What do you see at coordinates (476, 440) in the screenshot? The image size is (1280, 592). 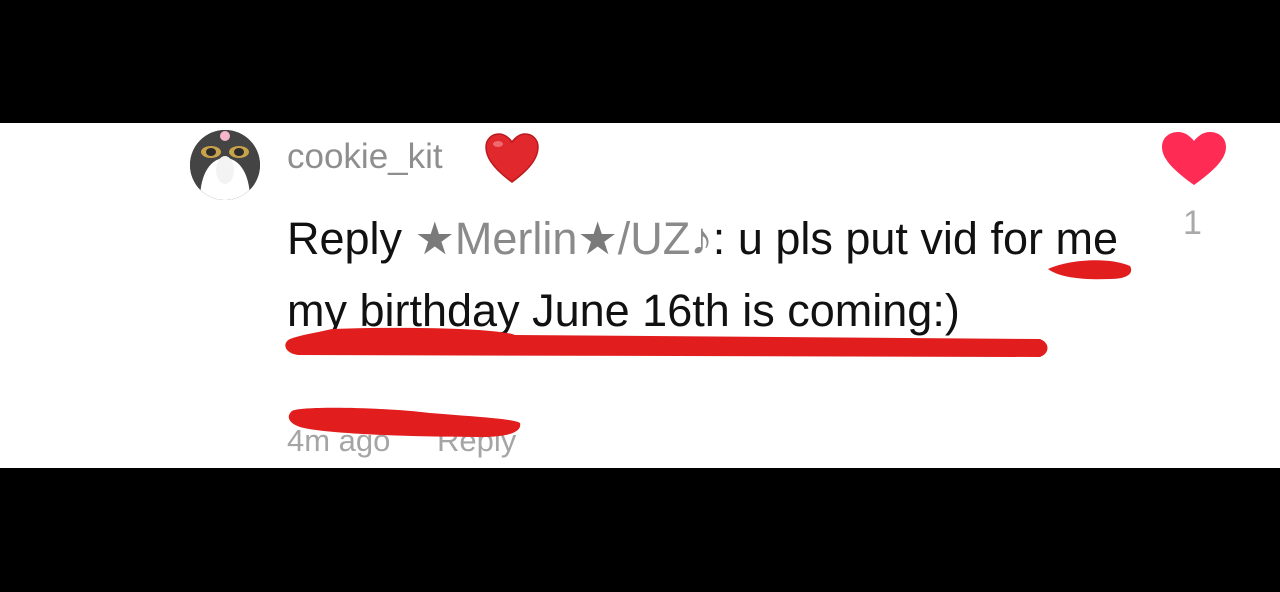 I see `reply-button: Reply` at bounding box center [476, 440].